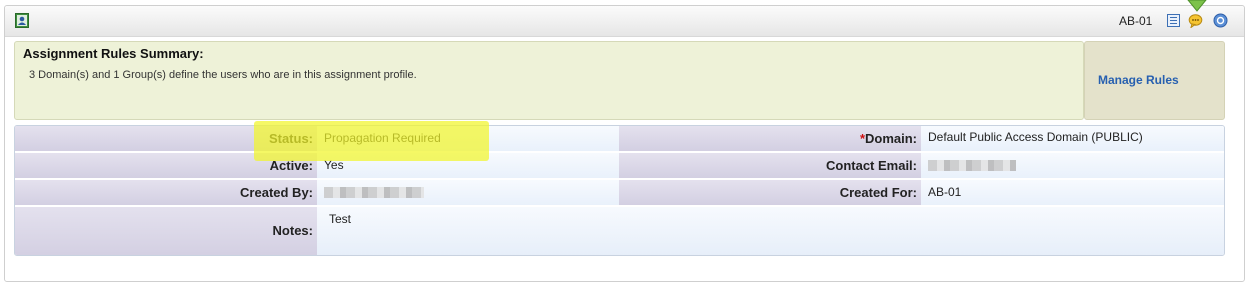 The height and width of the screenshot is (286, 1252). I want to click on created-for-value: AB-01, so click(1072, 193).